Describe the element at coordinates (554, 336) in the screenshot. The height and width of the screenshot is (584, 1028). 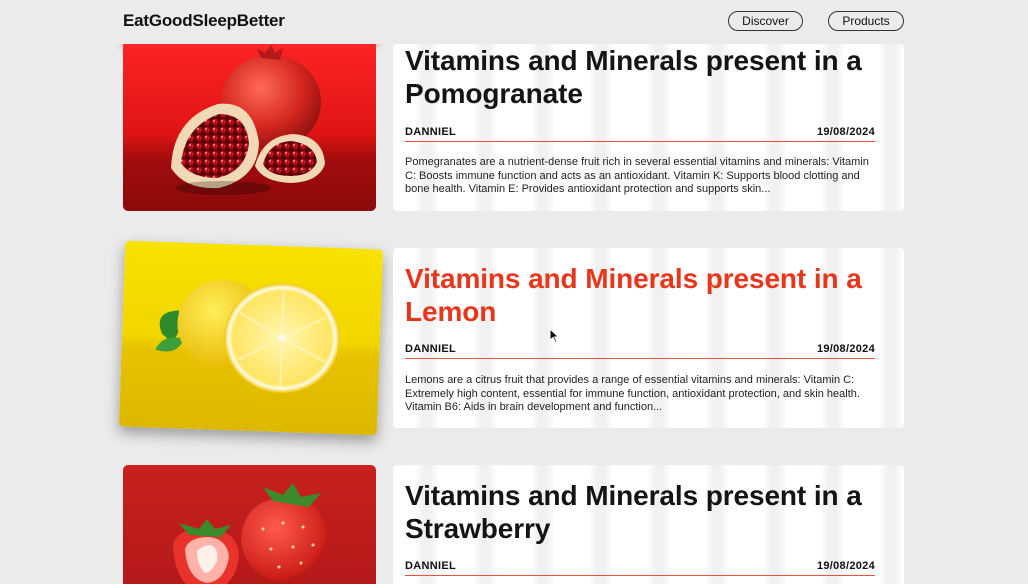
I see `mouse-cursor-icon` at that location.